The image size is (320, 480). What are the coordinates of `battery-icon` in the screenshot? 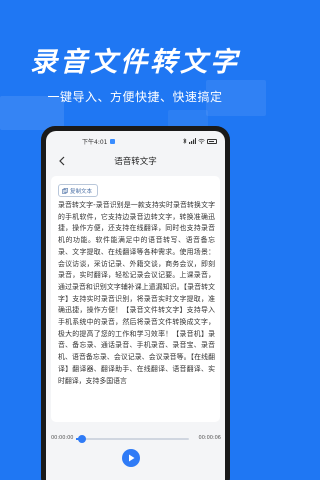 It's located at (212, 141).